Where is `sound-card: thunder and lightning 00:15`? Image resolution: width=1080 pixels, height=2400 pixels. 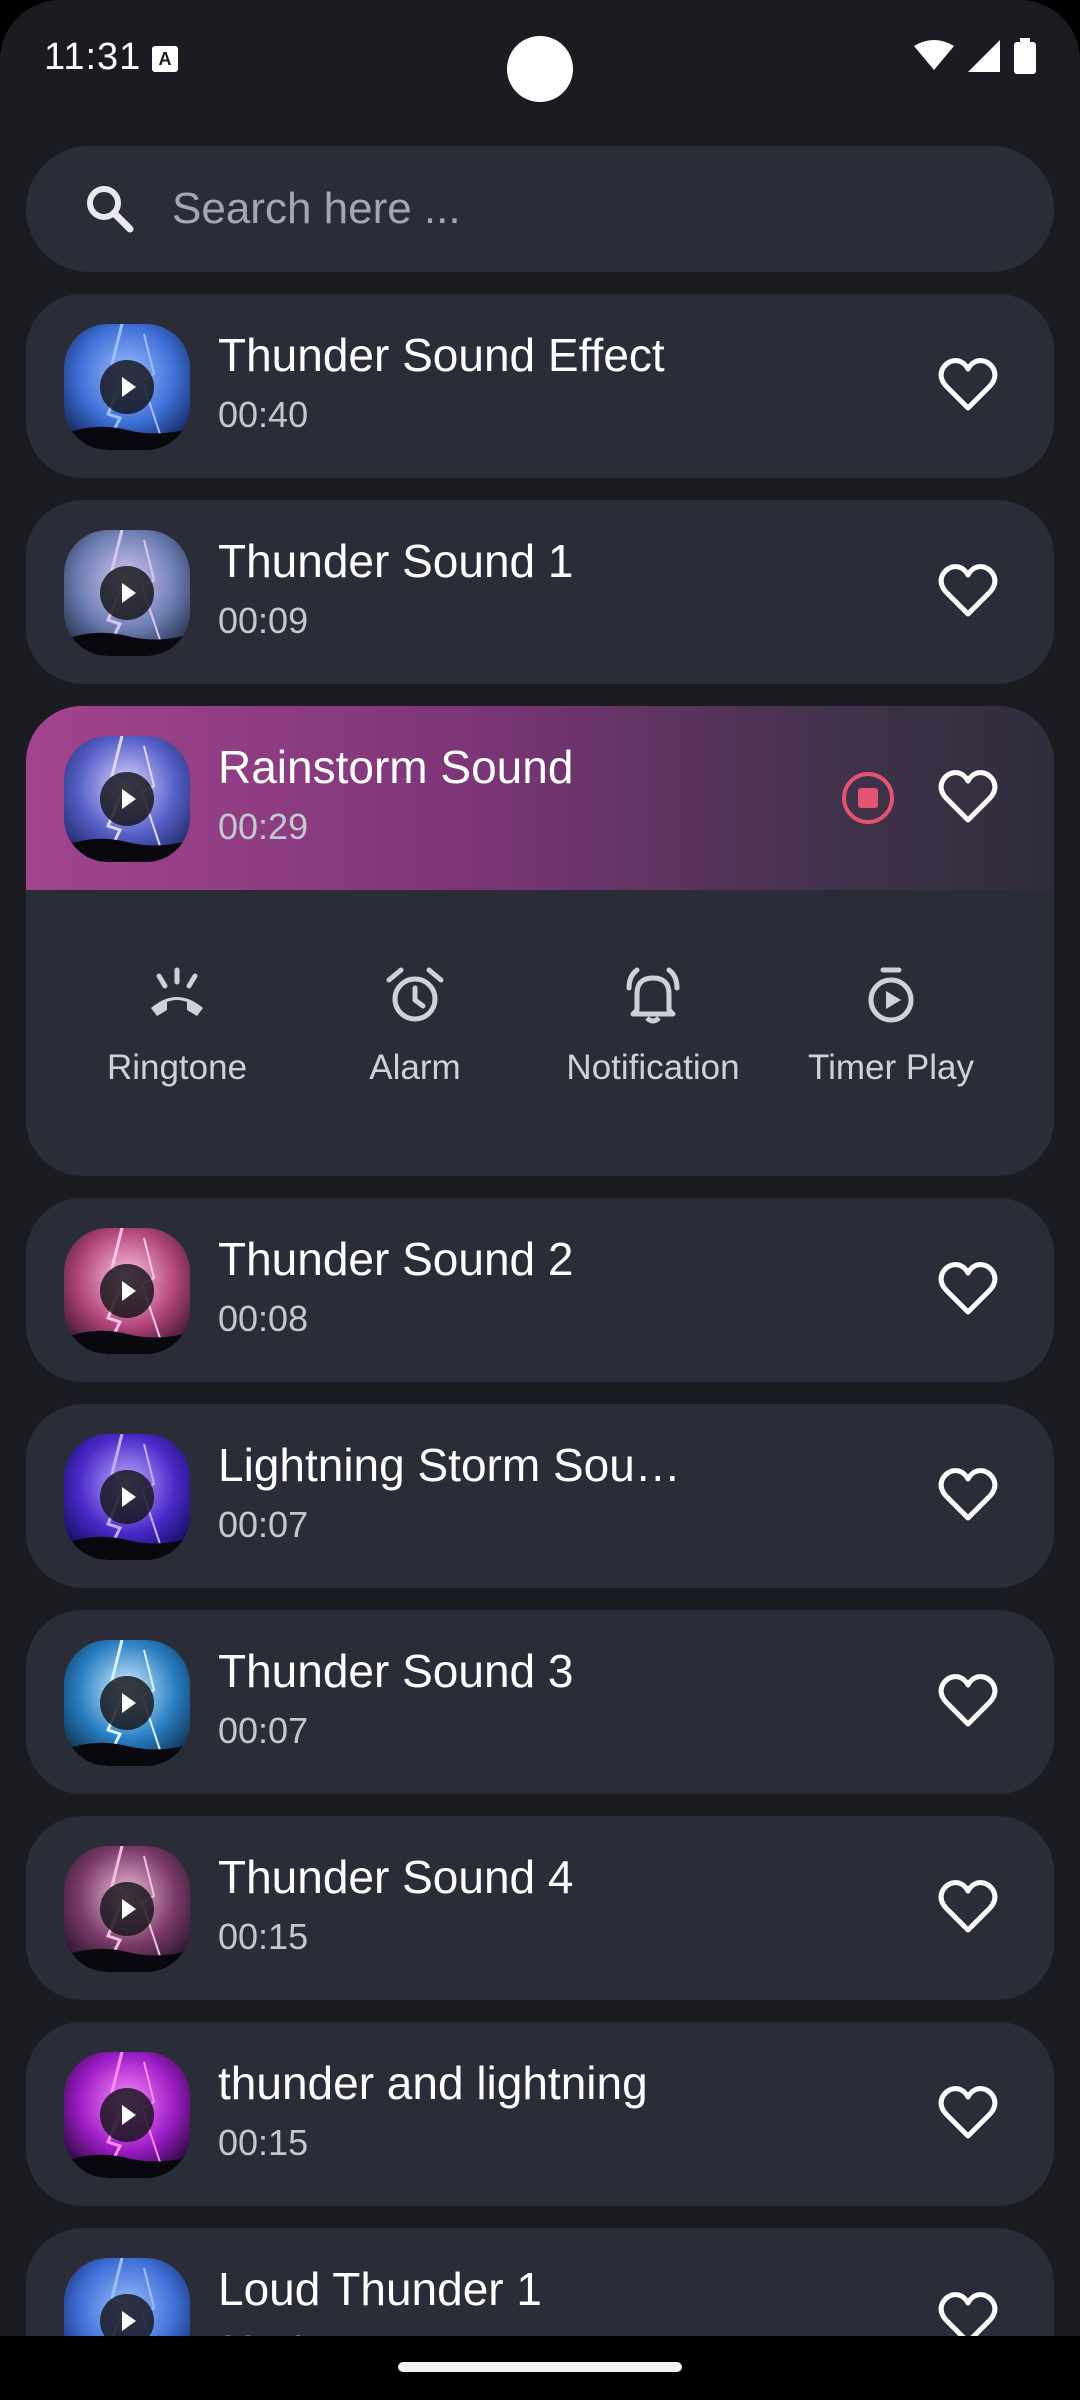
sound-card: thunder and lightning 00:15 is located at coordinates (540, 2114).